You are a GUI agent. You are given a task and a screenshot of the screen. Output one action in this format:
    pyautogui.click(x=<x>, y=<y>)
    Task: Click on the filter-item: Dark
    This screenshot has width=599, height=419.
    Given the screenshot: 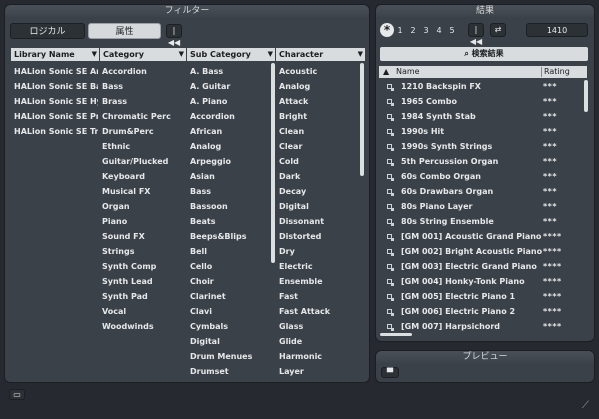 What is the action you would take?
    pyautogui.click(x=317, y=176)
    